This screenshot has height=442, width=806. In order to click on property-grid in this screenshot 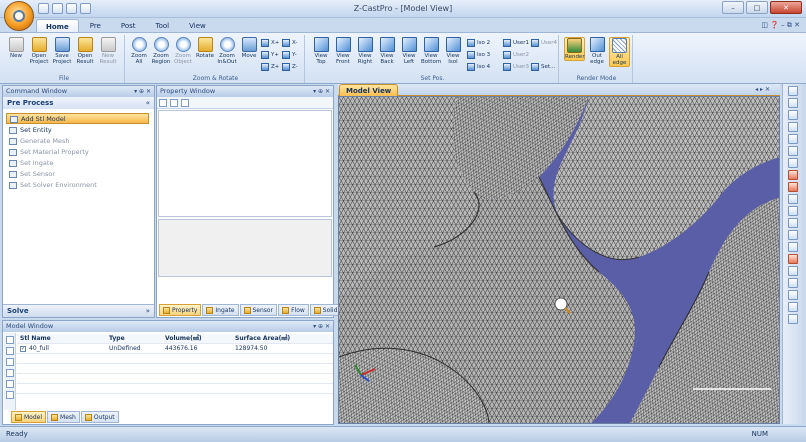, I will do `click(245, 163)`.